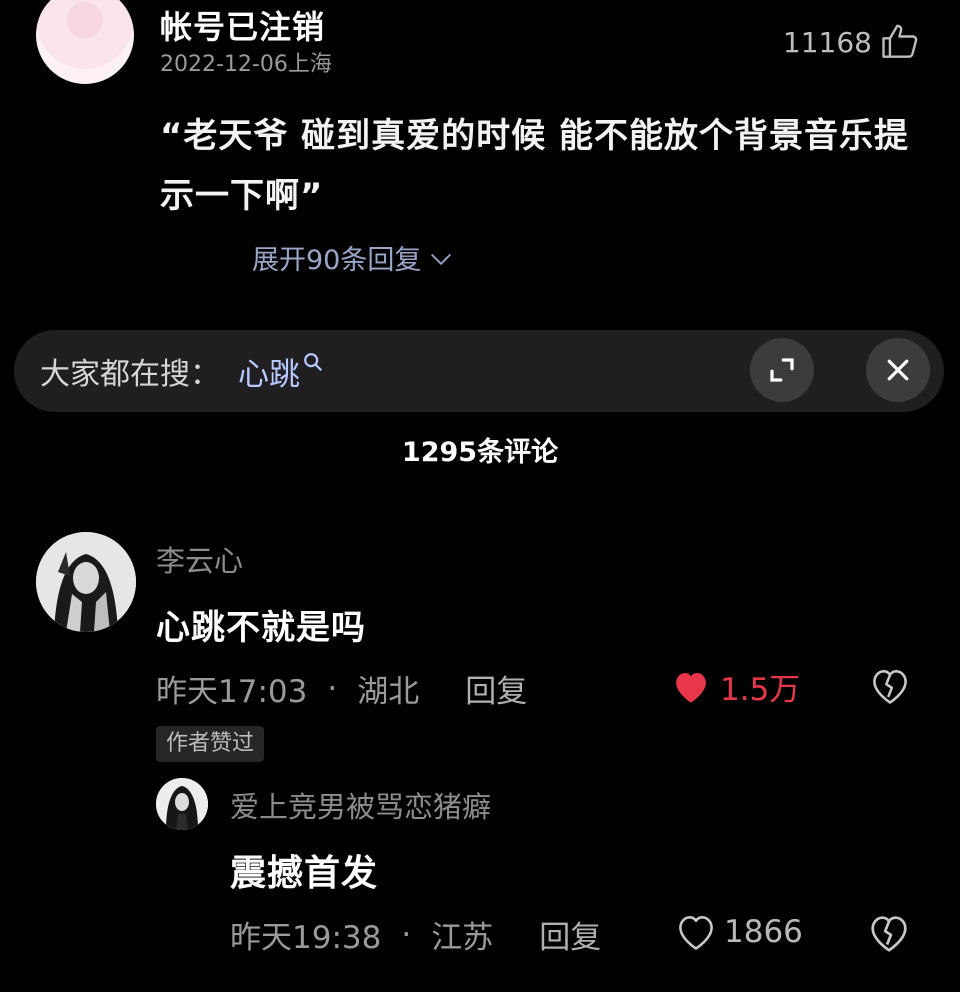 This screenshot has width=960, height=992. I want to click on comment-1-text: 心跳不就是吗, so click(261, 628).